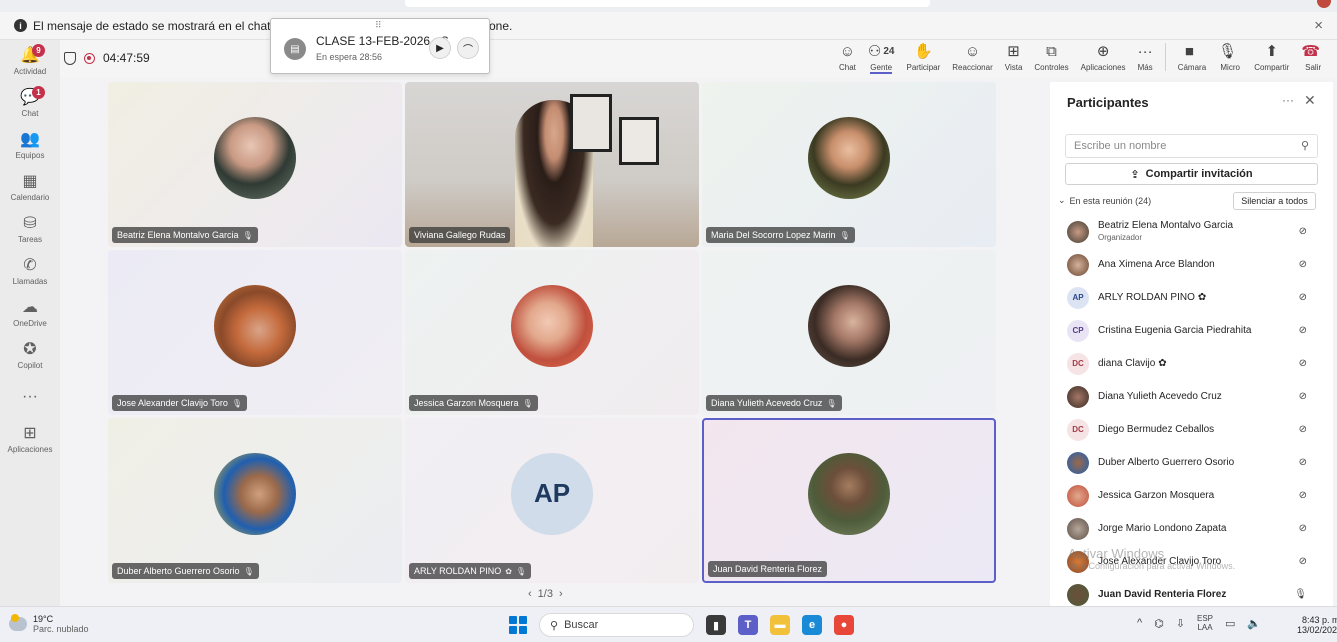  Describe the element at coordinates (1103, 57) in the screenshot. I see `toolbar-aplicaciones-button: ⊕ Aplicaciones` at that location.